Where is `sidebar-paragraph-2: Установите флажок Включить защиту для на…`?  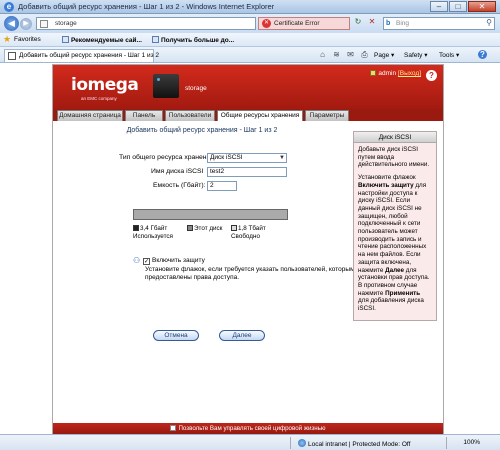 sidebar-paragraph-2: Установите флажок Включить защиту для на… is located at coordinates (394, 243).